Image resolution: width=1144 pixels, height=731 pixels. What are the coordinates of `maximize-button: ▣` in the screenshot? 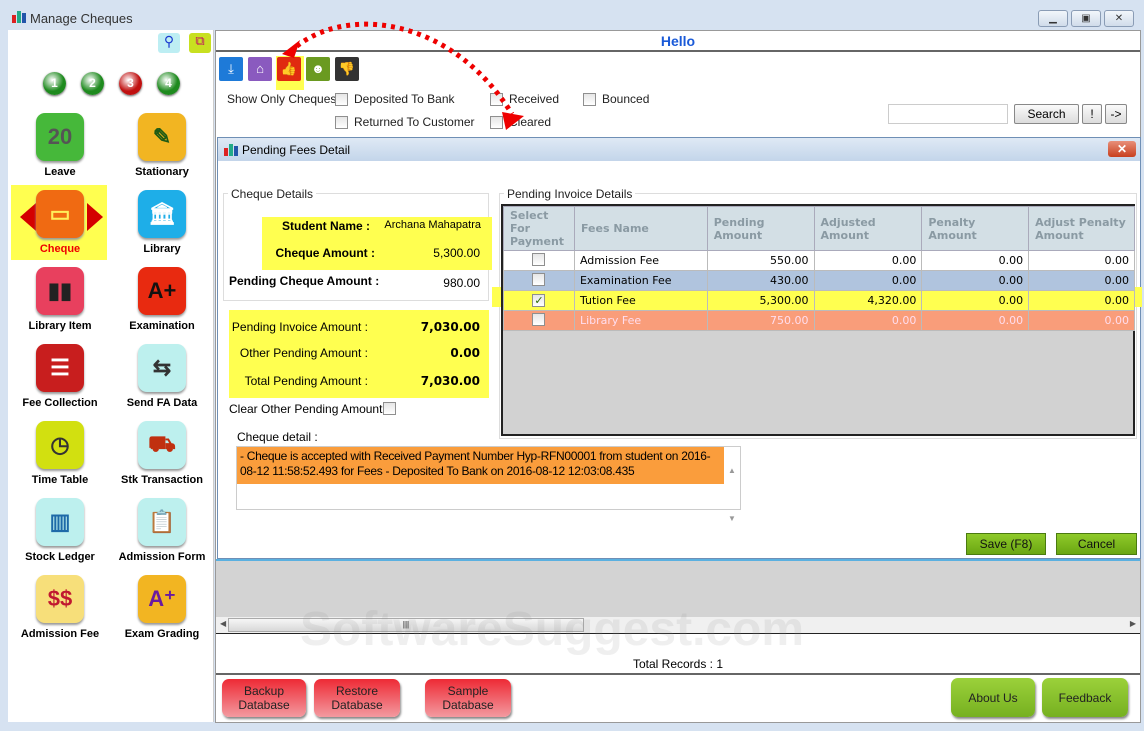 It's located at (1086, 18).